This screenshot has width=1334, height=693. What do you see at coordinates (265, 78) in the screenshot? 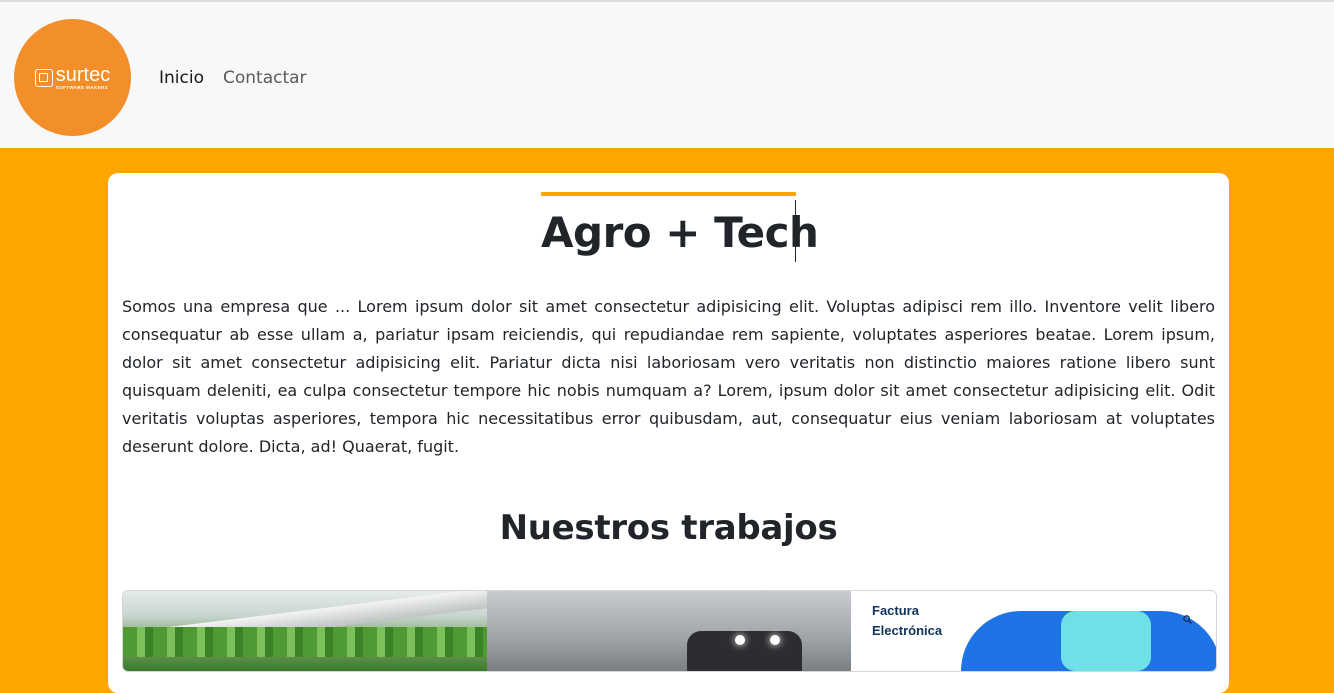
I see `nav-contactar: Contactar` at bounding box center [265, 78].